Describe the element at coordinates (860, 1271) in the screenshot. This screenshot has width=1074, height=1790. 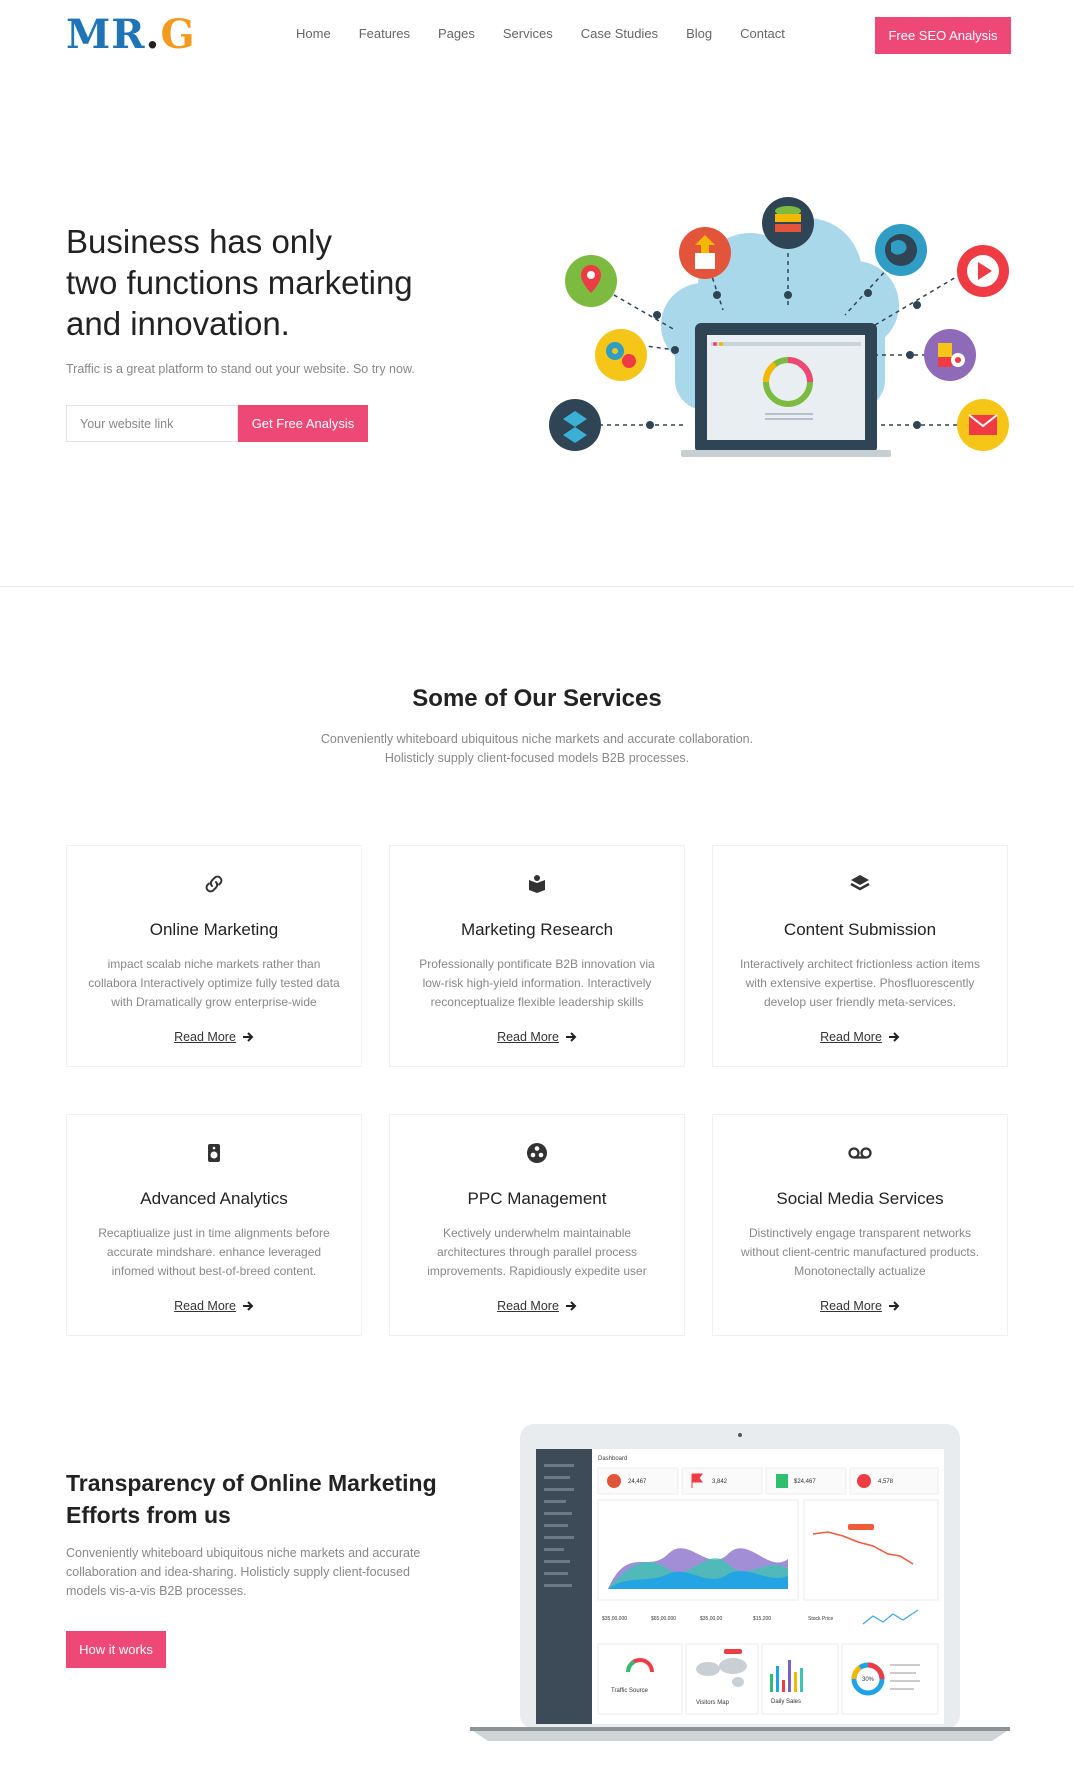
I see `desc-line: Monotonectally actualize` at that location.